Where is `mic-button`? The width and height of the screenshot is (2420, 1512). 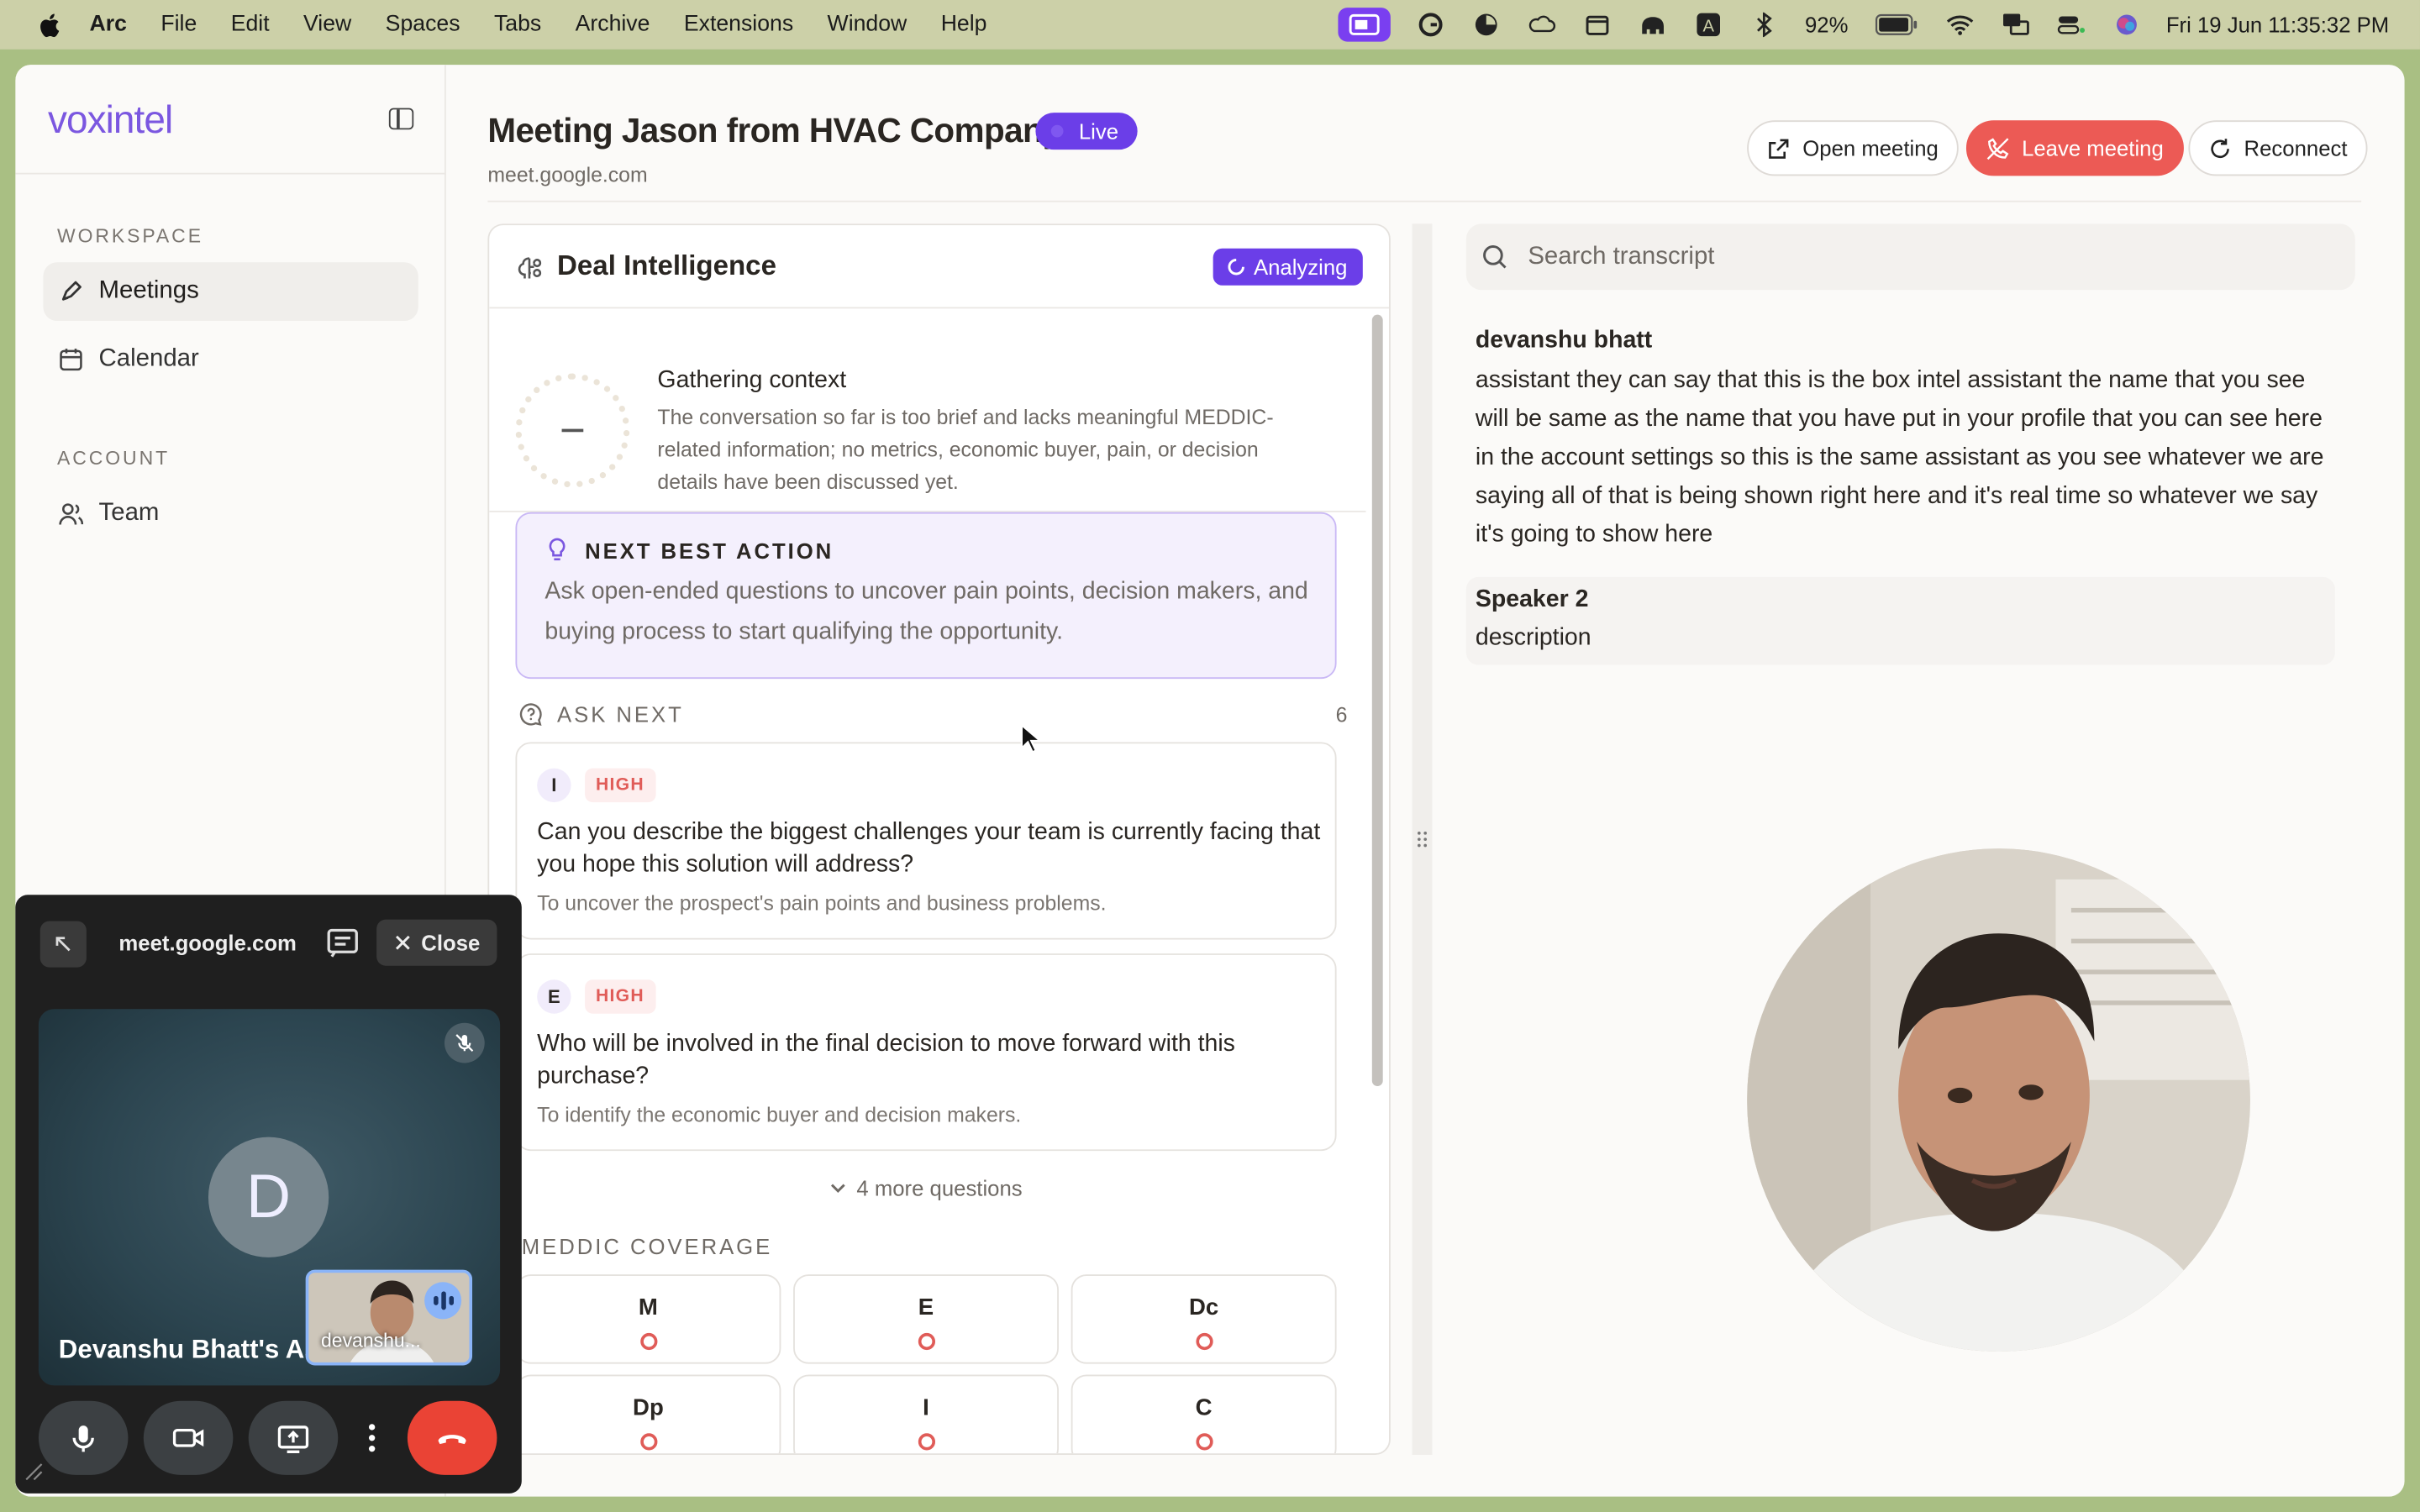 mic-button is located at coordinates (83, 1437).